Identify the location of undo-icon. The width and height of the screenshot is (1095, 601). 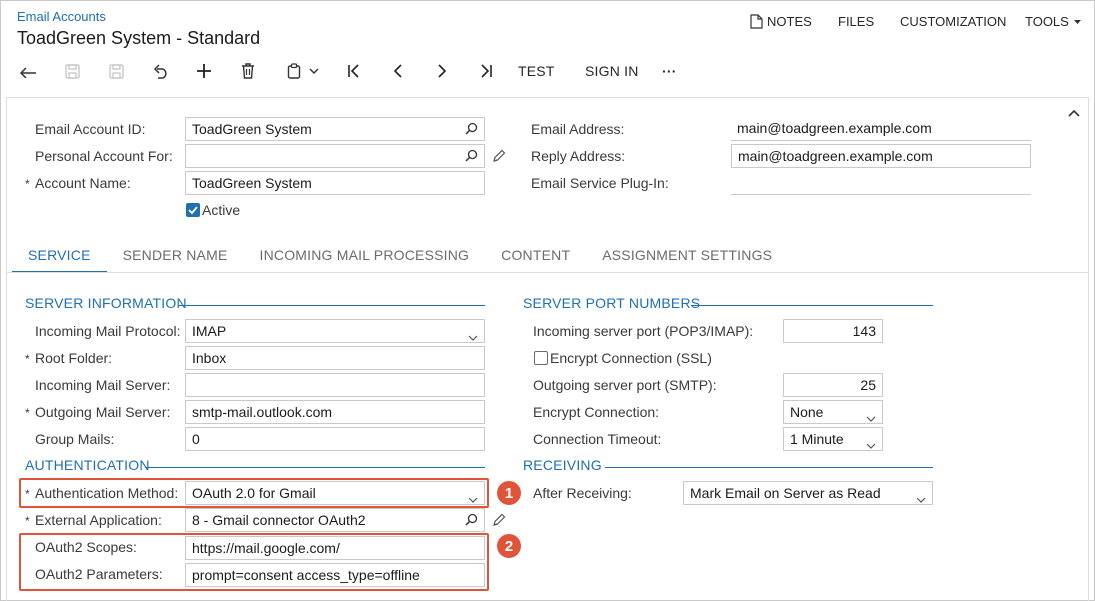
(160, 71).